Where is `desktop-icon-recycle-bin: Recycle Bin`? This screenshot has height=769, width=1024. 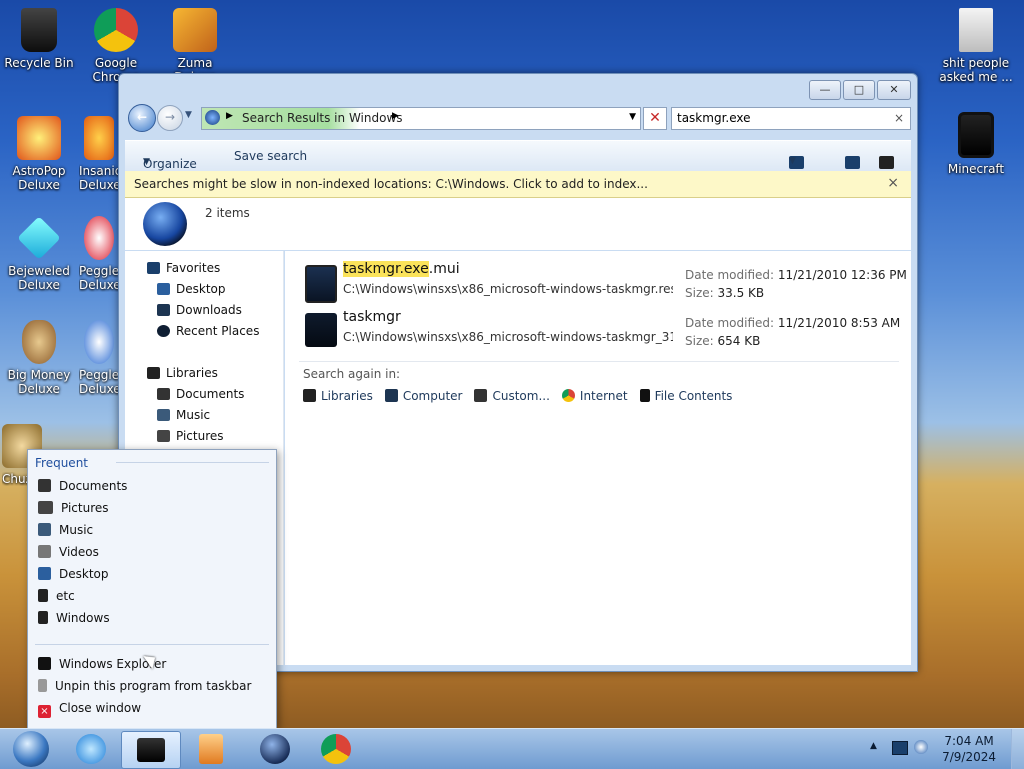
desktop-icon-recycle-bin: Recycle Bin is located at coordinates (39, 39).